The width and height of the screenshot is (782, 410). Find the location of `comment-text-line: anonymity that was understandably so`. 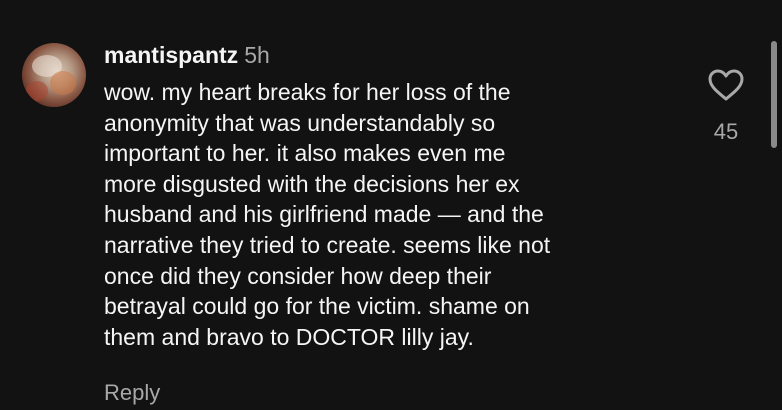

comment-text-line: anonymity that was understandably so is located at coordinates (300, 122).